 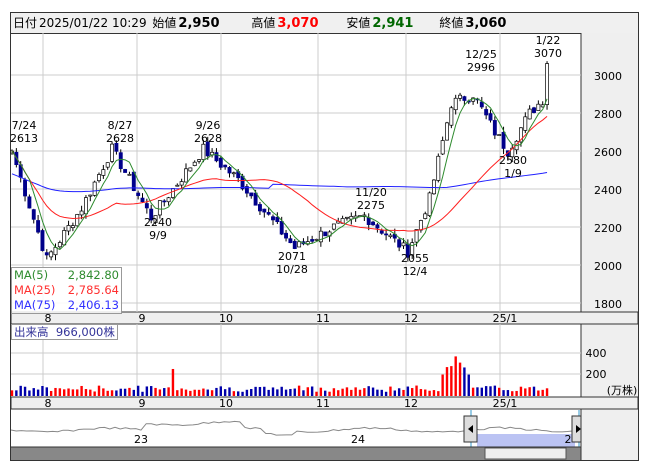 What do you see at coordinates (568, 439) in the screenshot?
I see `navigator-year-label: 2` at bounding box center [568, 439].